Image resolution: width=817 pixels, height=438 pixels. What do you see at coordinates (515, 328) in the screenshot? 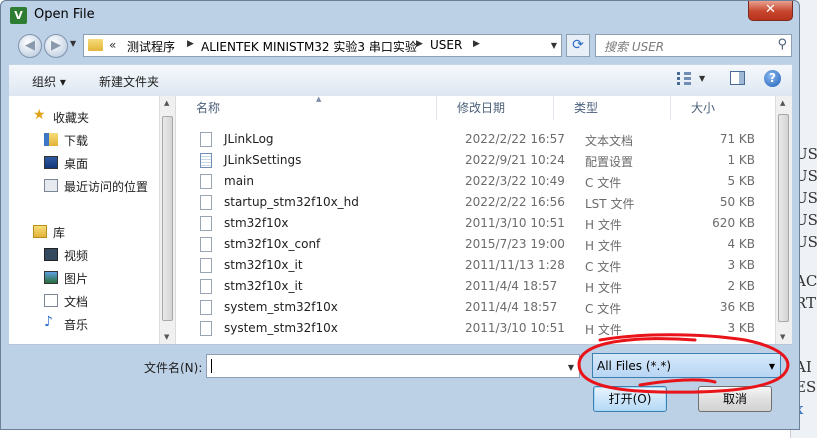
I see `file-modified-date: 2011/3/10 10:51` at bounding box center [515, 328].